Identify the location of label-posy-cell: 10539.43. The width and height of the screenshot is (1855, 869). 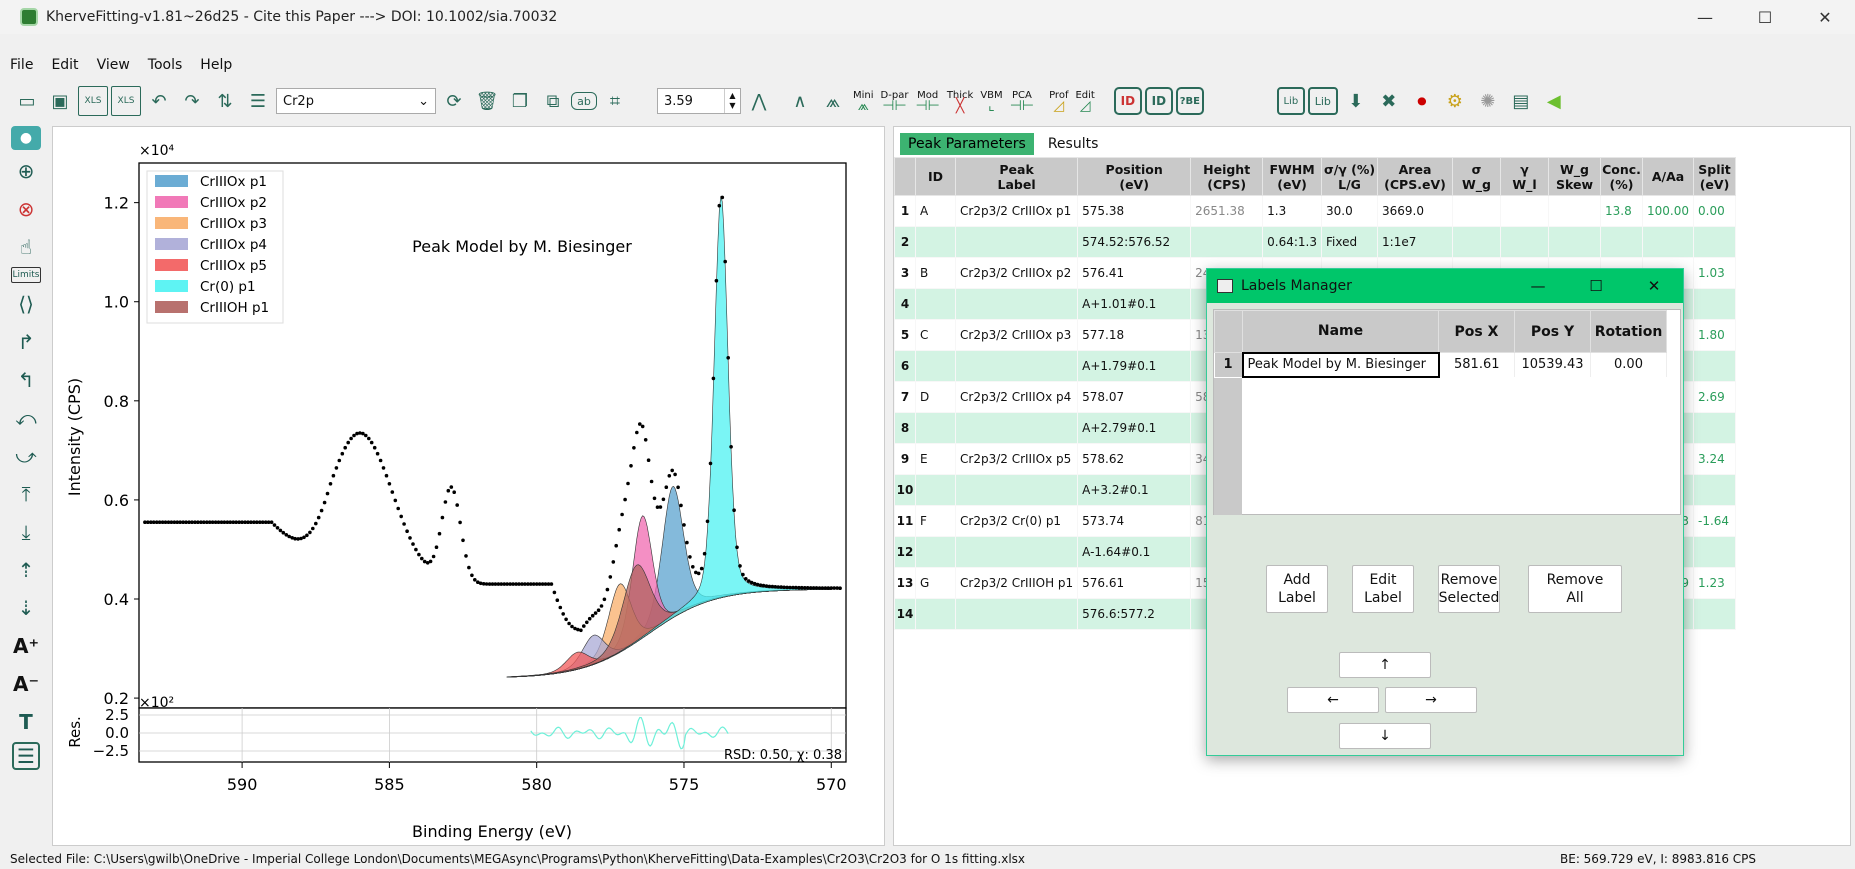
(1552, 364).